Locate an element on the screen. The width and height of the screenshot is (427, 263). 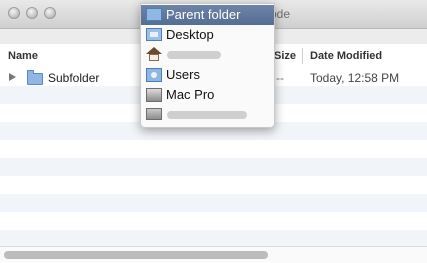
disclosure-triangle-icon is located at coordinates (12, 77).